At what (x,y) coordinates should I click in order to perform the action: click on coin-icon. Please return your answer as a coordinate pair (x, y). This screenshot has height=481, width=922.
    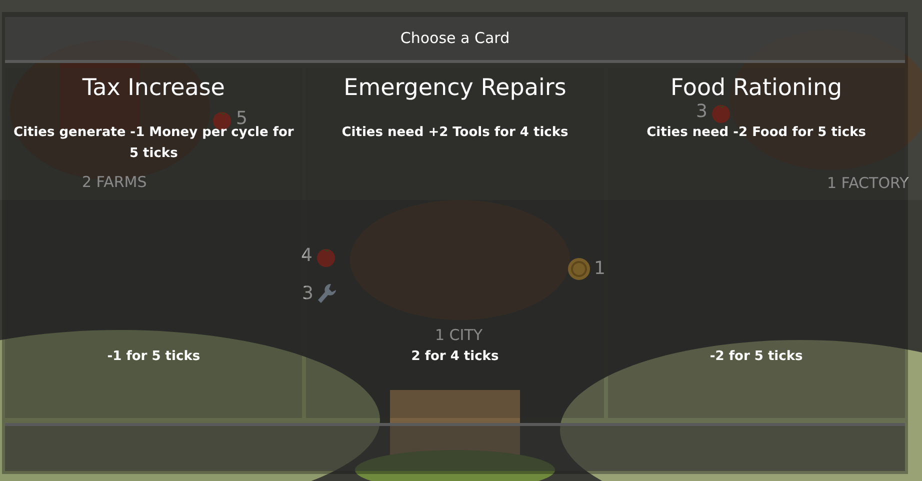
    Looking at the image, I should click on (579, 269).